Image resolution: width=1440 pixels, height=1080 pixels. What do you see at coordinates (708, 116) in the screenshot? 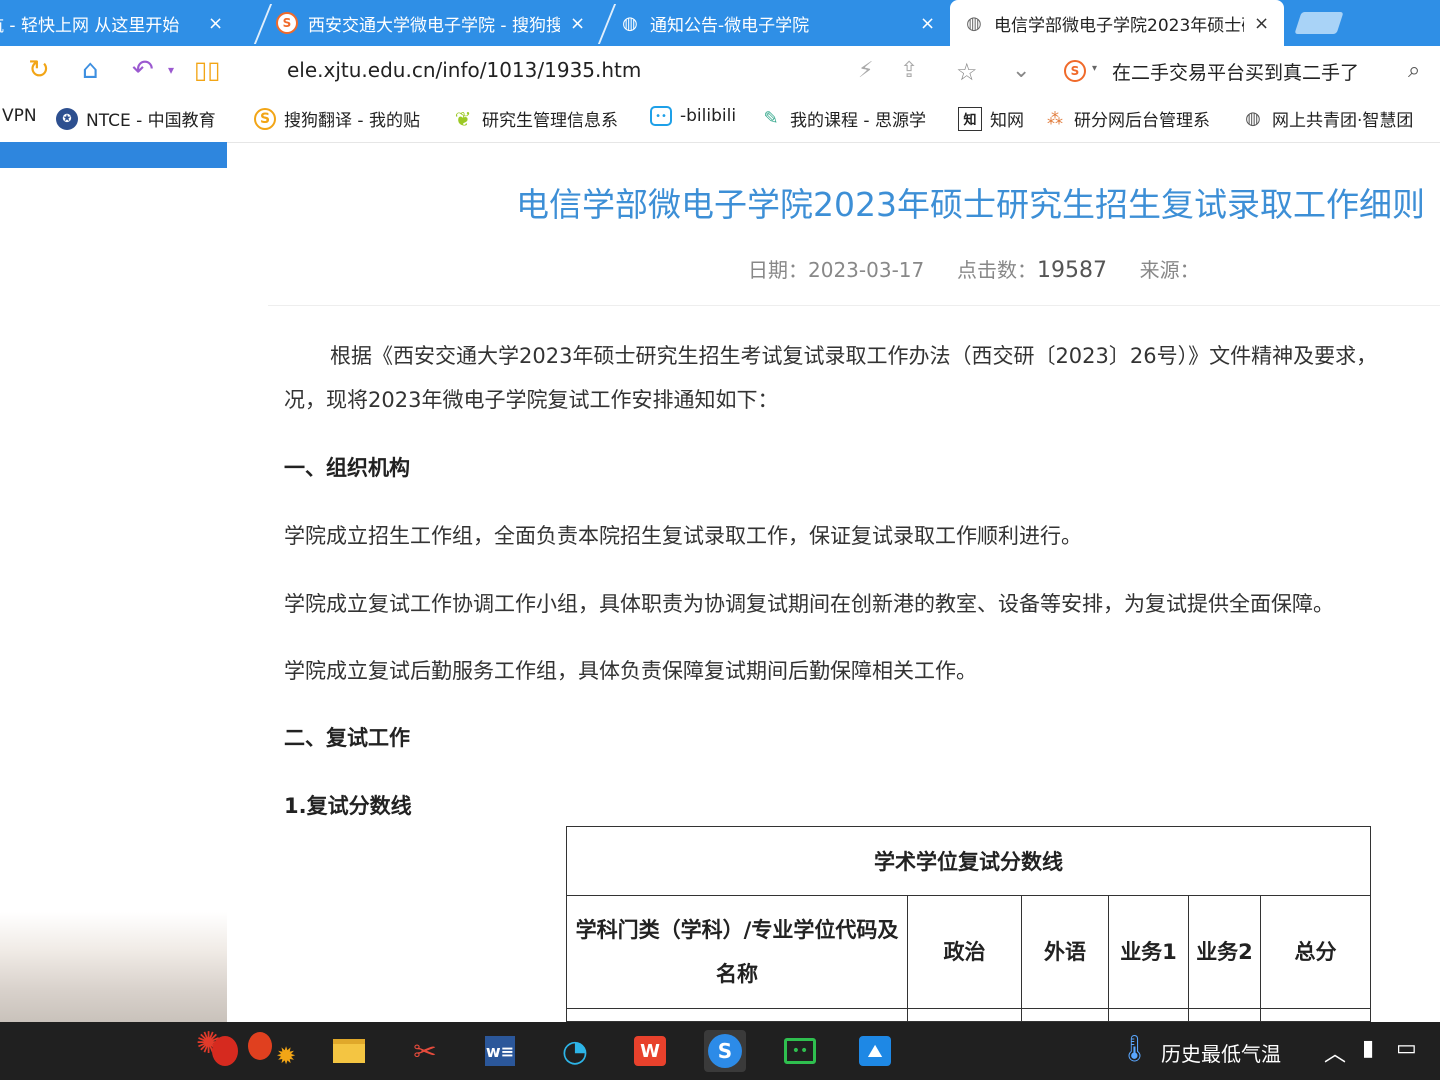
I see `bookmark-label: -bilibili` at bounding box center [708, 116].